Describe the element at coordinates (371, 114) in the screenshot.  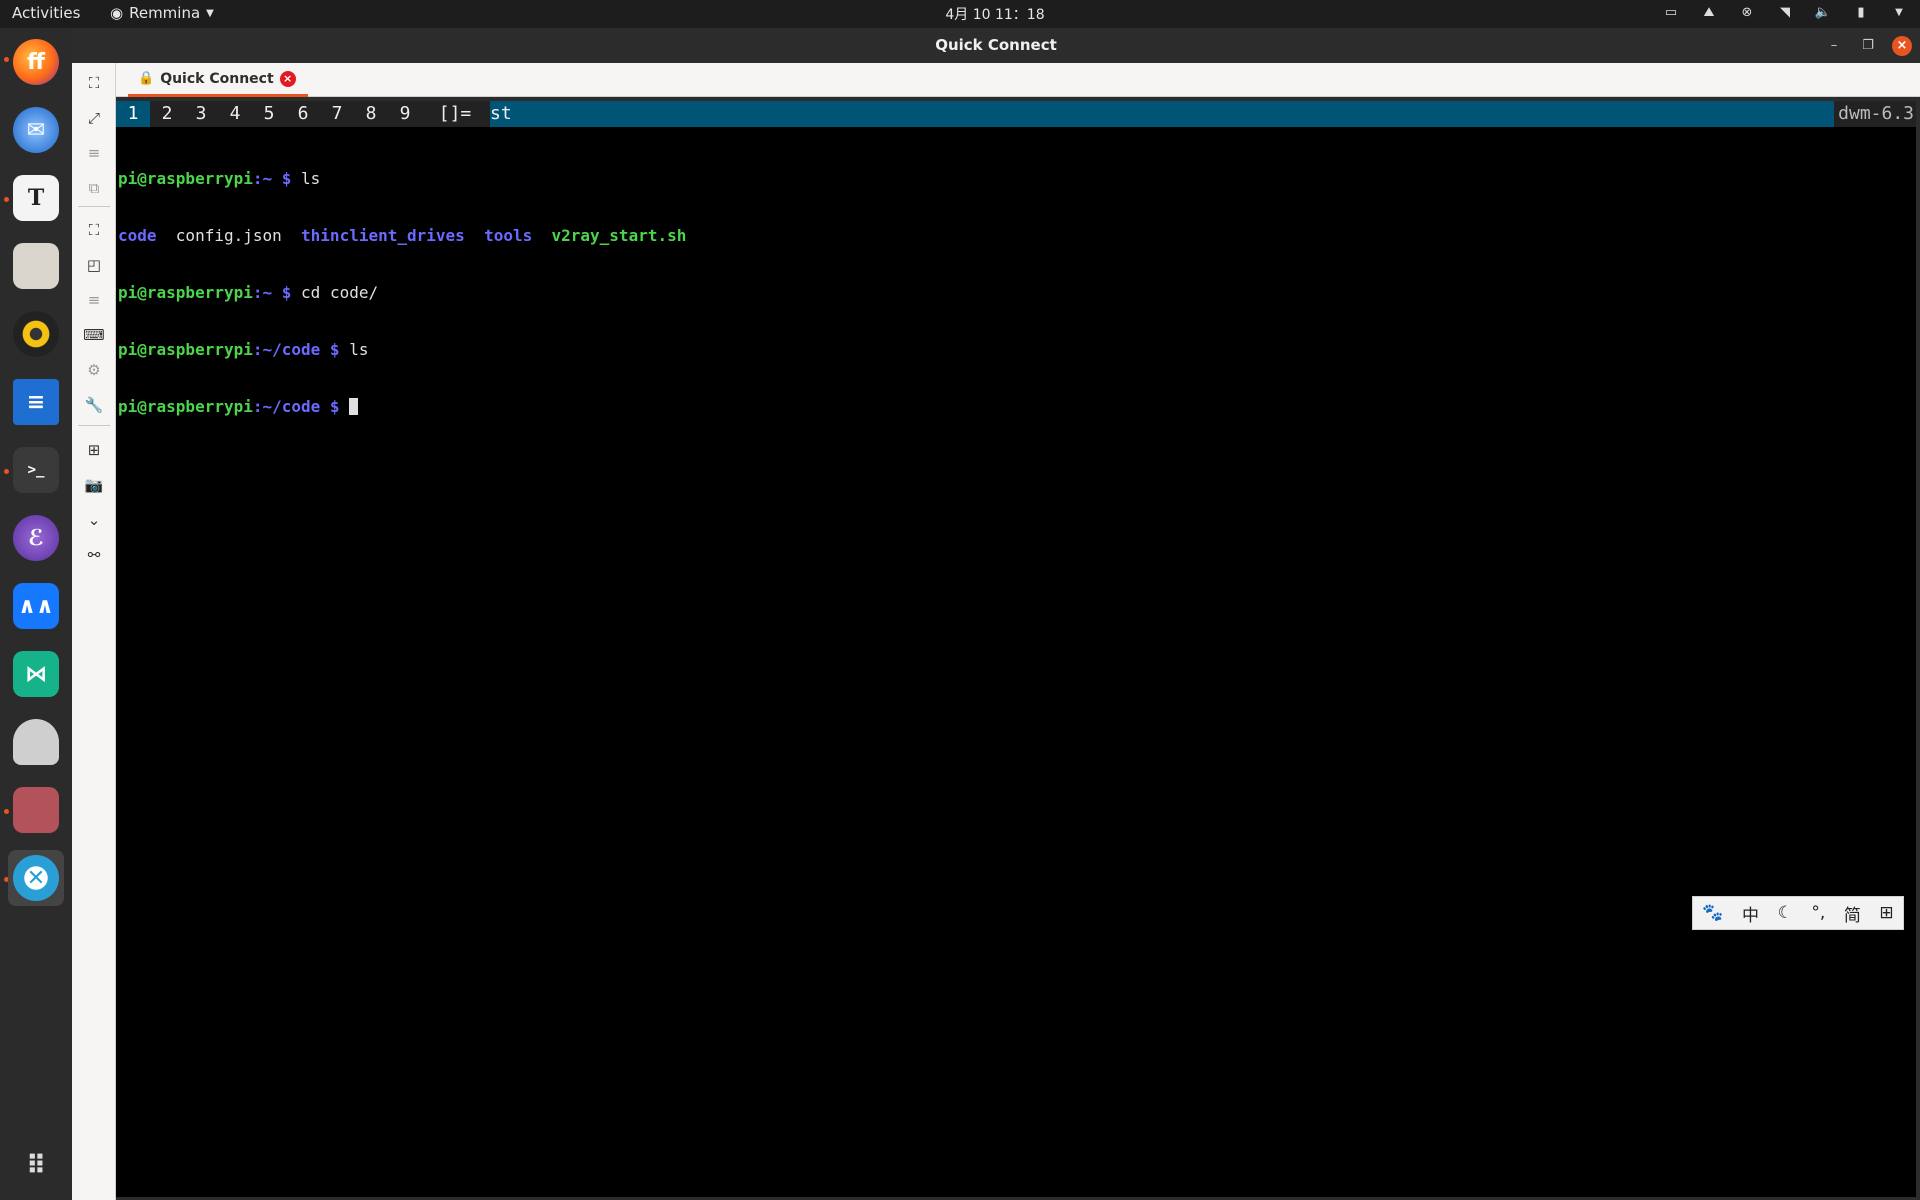
I see `dwm-tag-8: 8` at that location.